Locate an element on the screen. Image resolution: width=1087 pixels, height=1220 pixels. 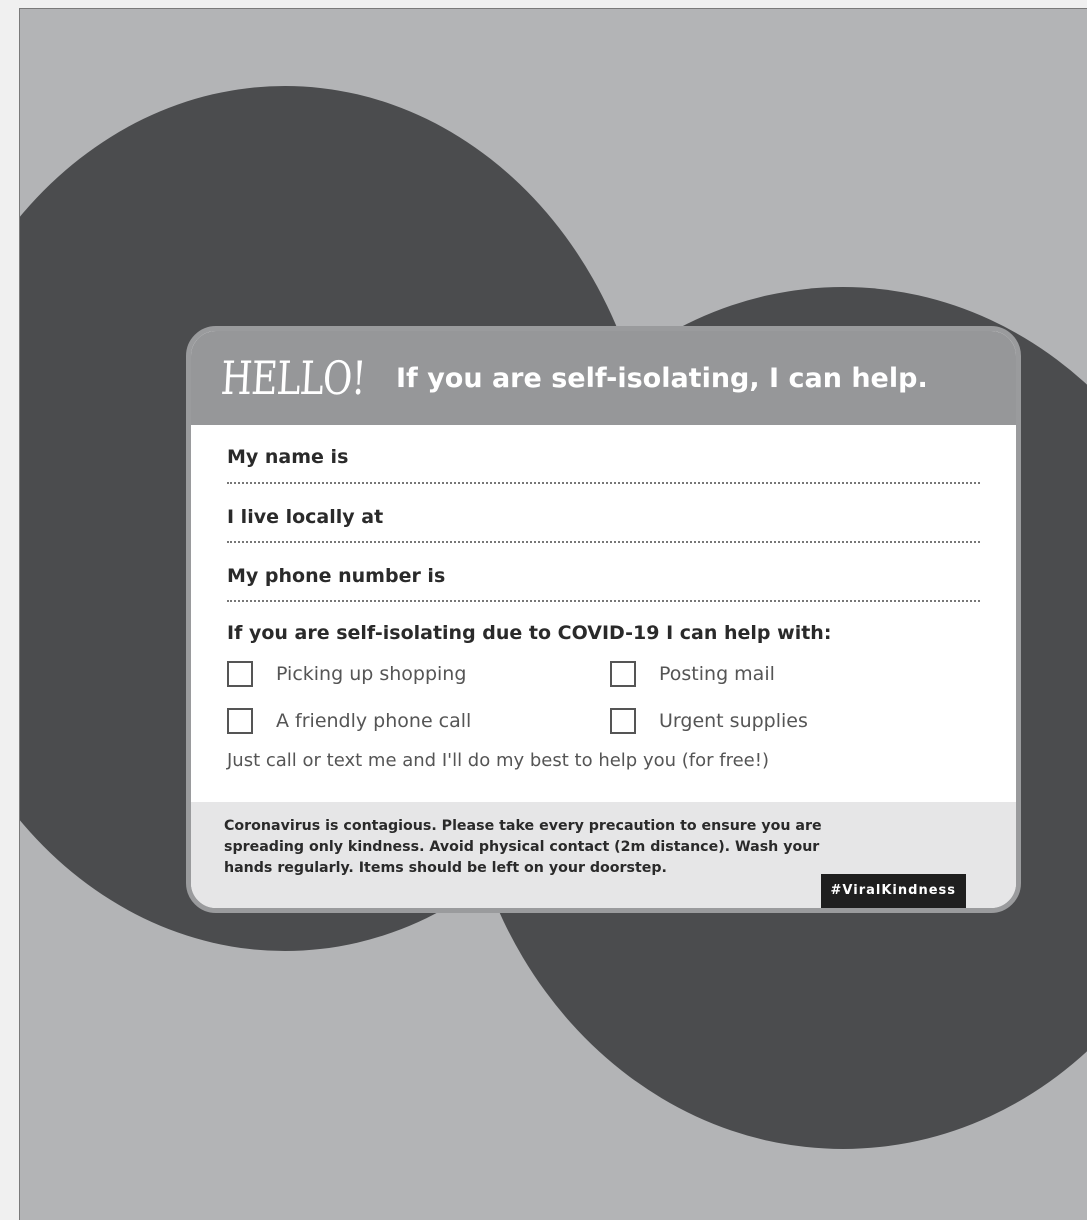
hashtag-badge: #ViralKindness is located at coordinates (893, 891).